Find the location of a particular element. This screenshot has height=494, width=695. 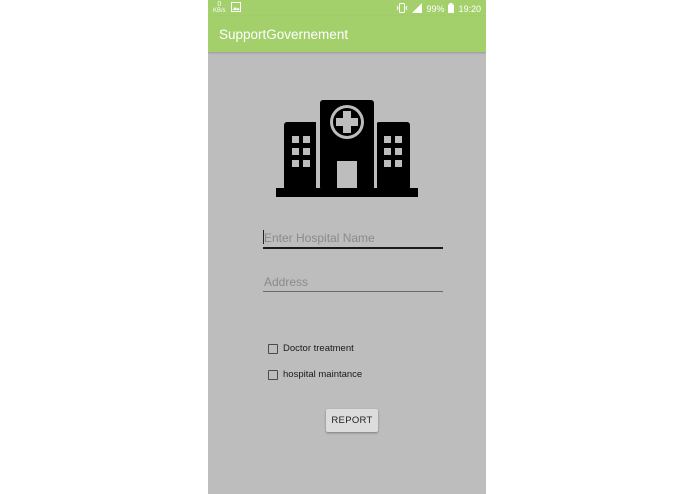

hospital-icon is located at coordinates (347, 148).